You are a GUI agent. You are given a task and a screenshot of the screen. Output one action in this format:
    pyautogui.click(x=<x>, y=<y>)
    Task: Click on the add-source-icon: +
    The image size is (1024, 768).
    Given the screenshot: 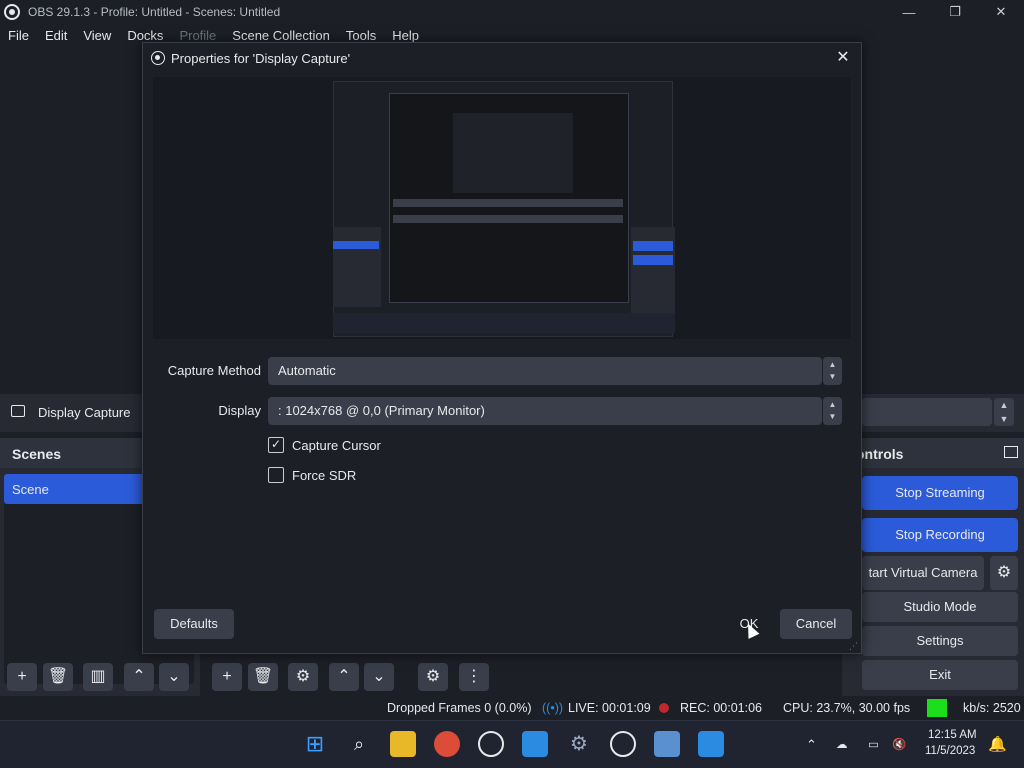 What is the action you would take?
    pyautogui.click(x=227, y=677)
    